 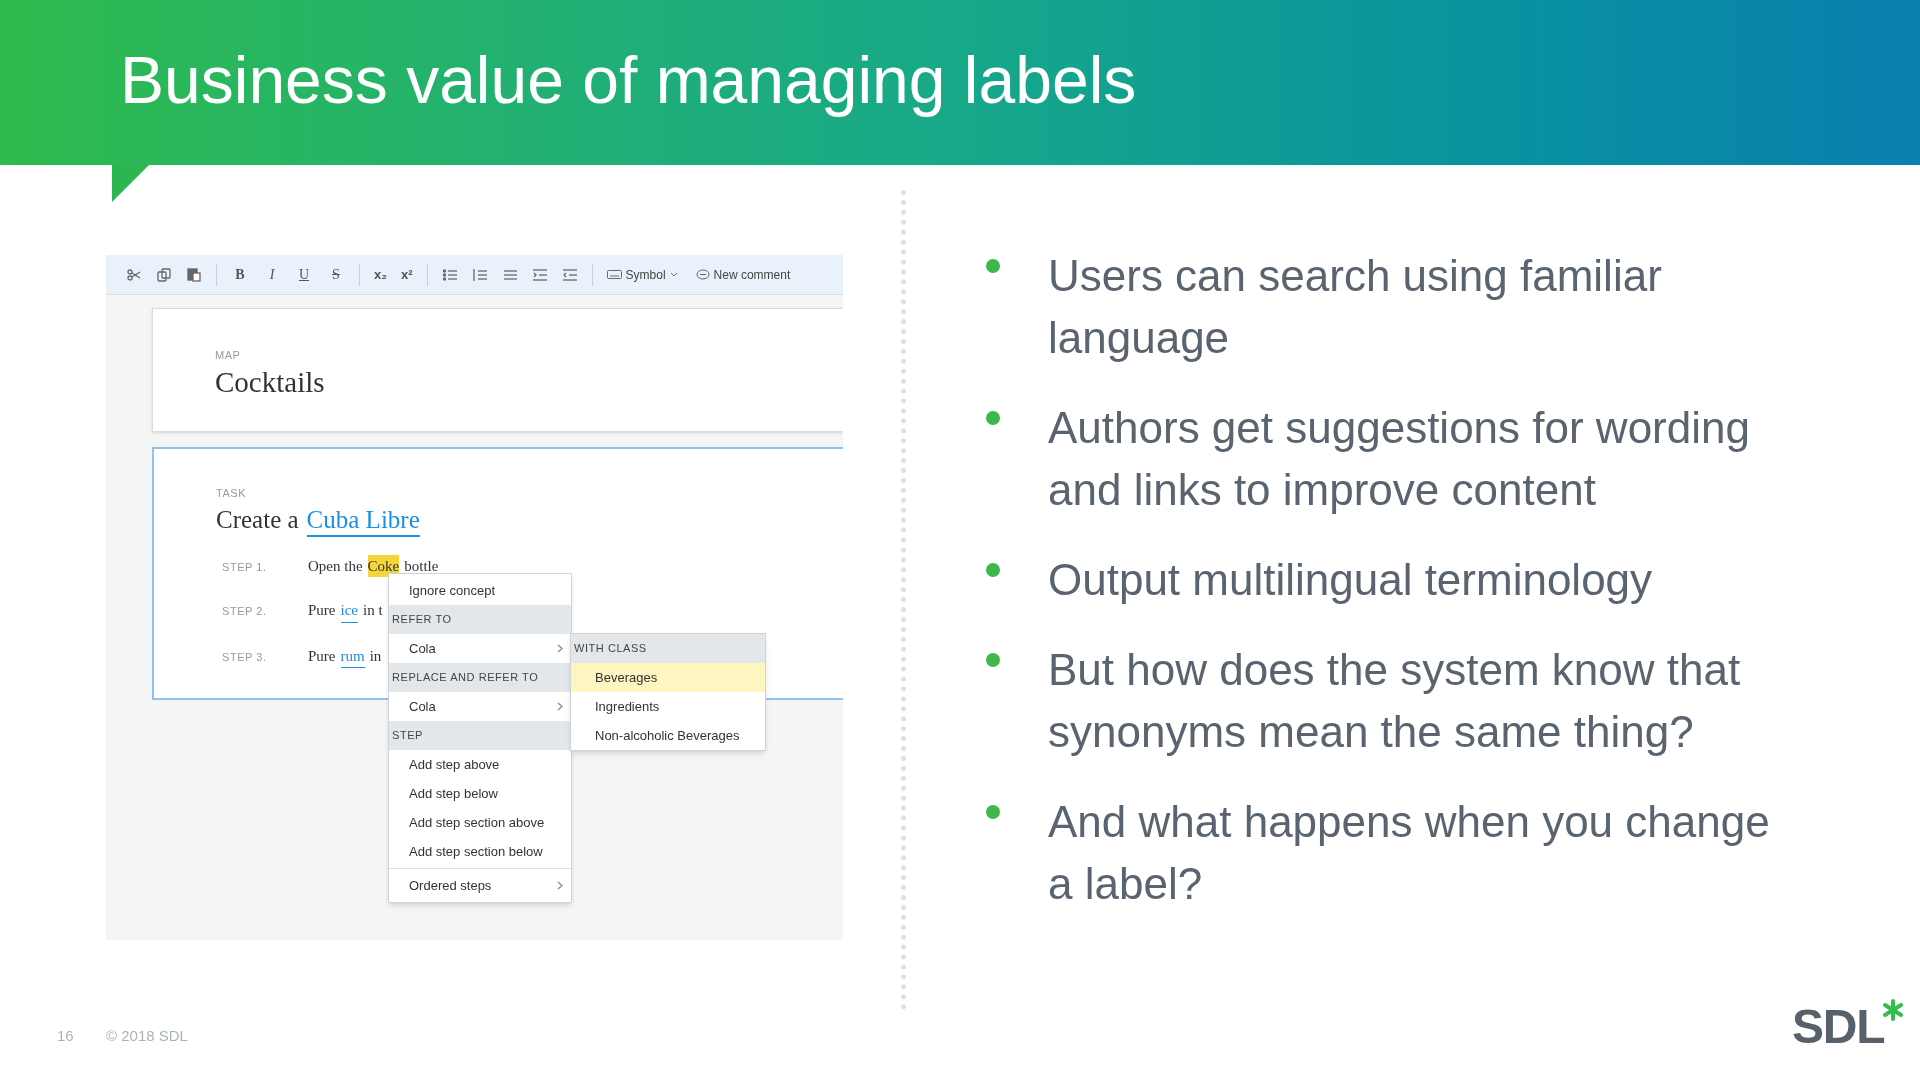 What do you see at coordinates (1395, 701) in the screenshot?
I see `bullet-text: But how does the system know that synonyms mean the same thing?` at bounding box center [1395, 701].